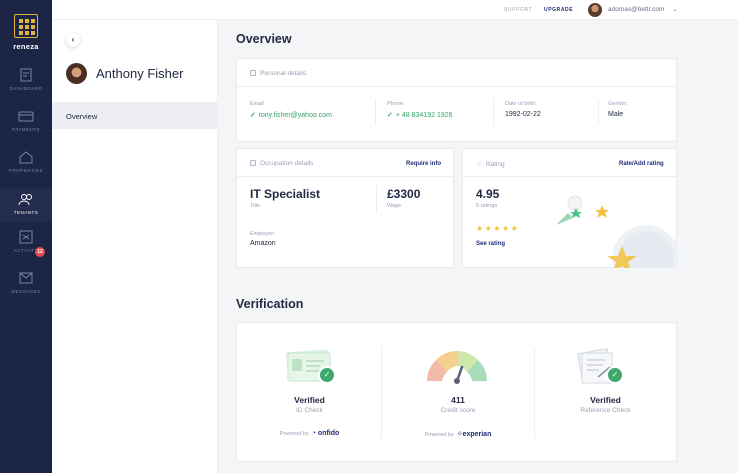 The width and height of the screenshot is (738, 473). I want to click on tab-overview: Overview, so click(134, 115).